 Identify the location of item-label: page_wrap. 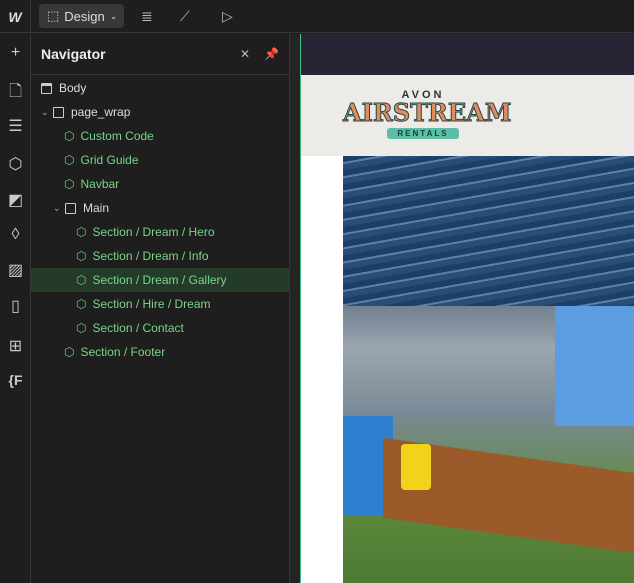
(101, 112).